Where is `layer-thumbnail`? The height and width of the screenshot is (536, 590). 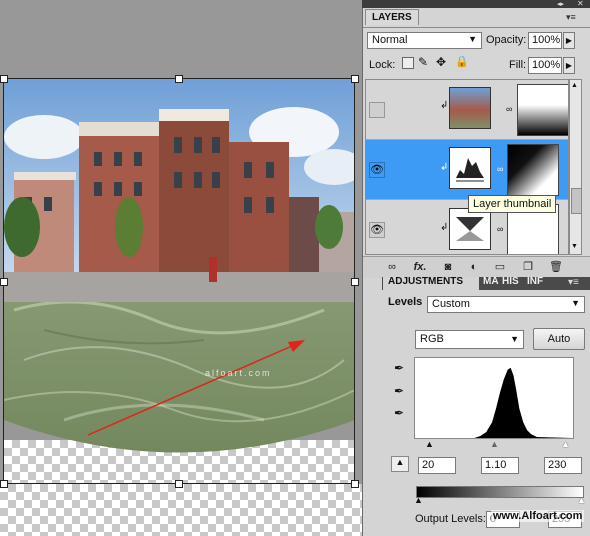 layer-thumbnail is located at coordinates (470, 108).